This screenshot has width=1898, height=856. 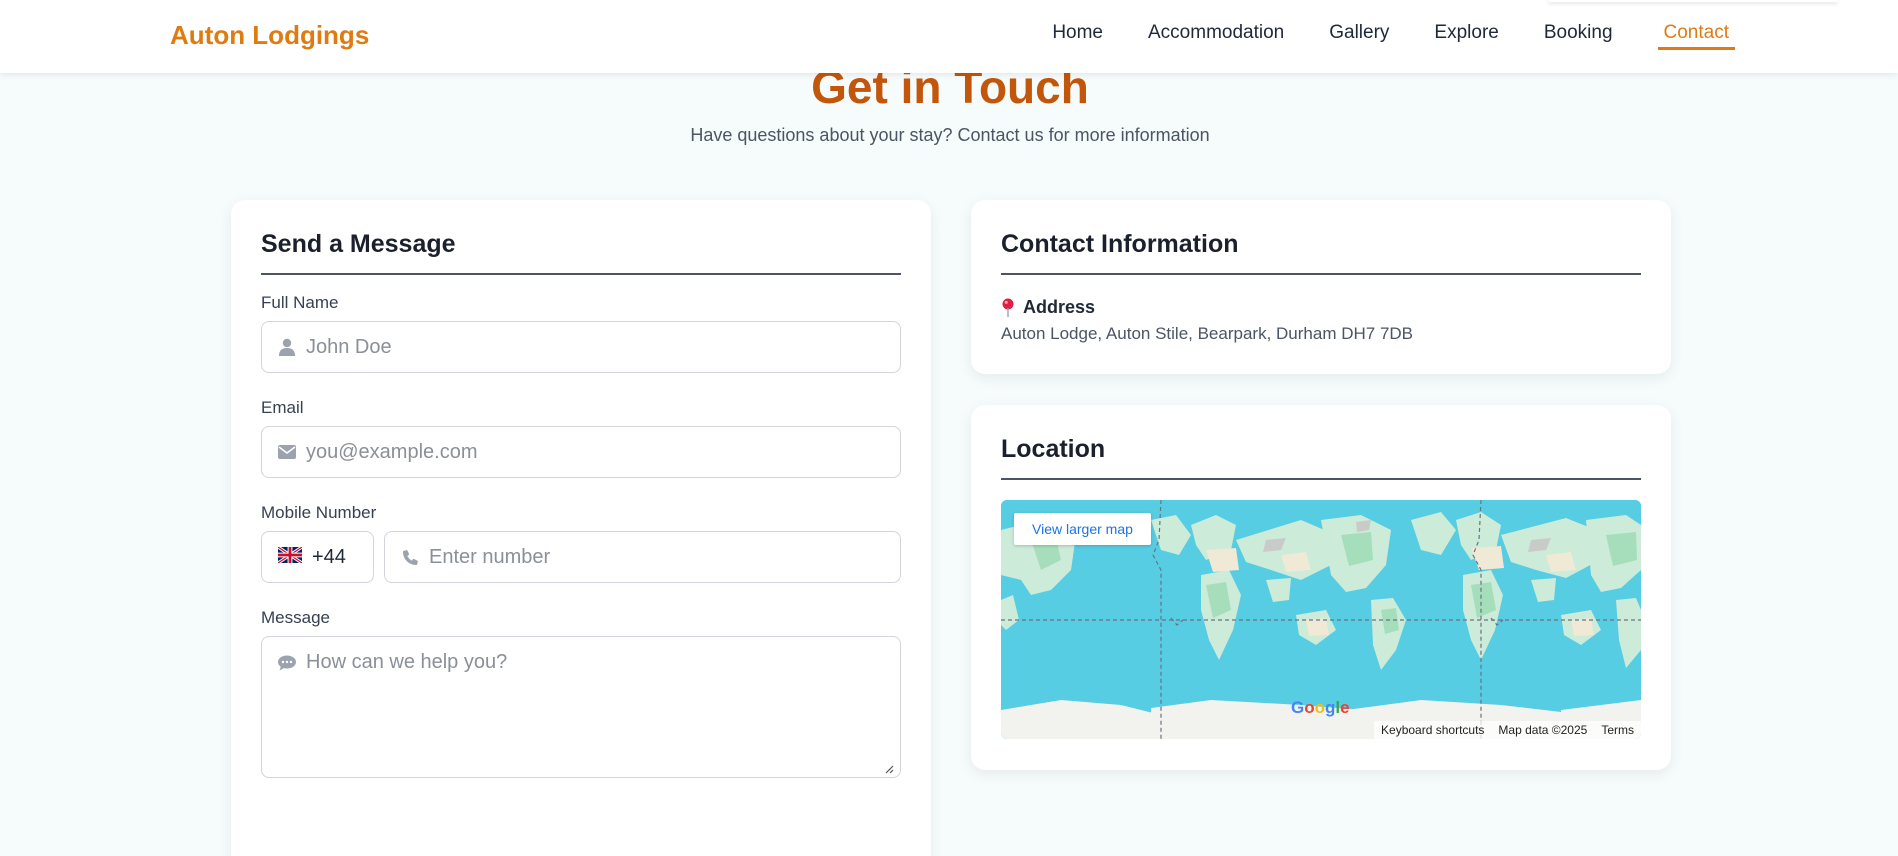 I want to click on phone-row: +44 Enter number, so click(x=581, y=557).